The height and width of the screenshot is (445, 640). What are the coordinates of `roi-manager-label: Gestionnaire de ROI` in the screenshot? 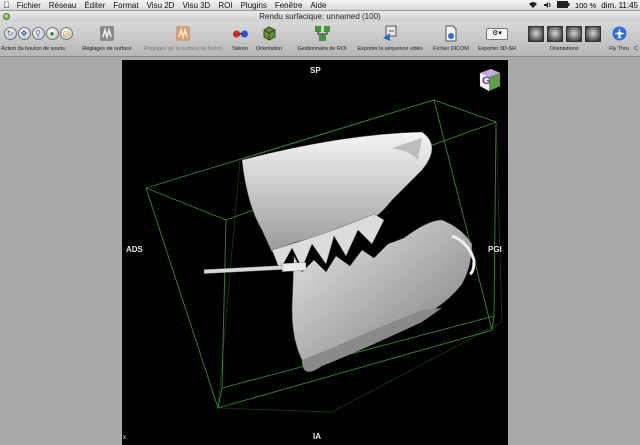 It's located at (322, 49).